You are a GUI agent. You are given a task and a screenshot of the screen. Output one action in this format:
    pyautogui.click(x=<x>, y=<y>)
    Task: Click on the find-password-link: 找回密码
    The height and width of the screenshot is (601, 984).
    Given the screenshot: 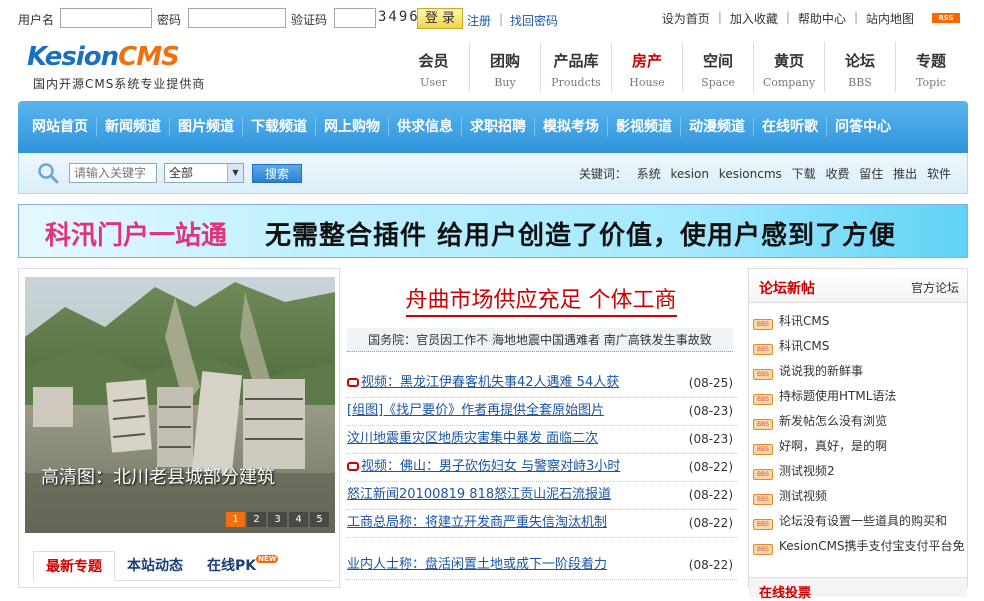 What is the action you would take?
    pyautogui.click(x=534, y=20)
    